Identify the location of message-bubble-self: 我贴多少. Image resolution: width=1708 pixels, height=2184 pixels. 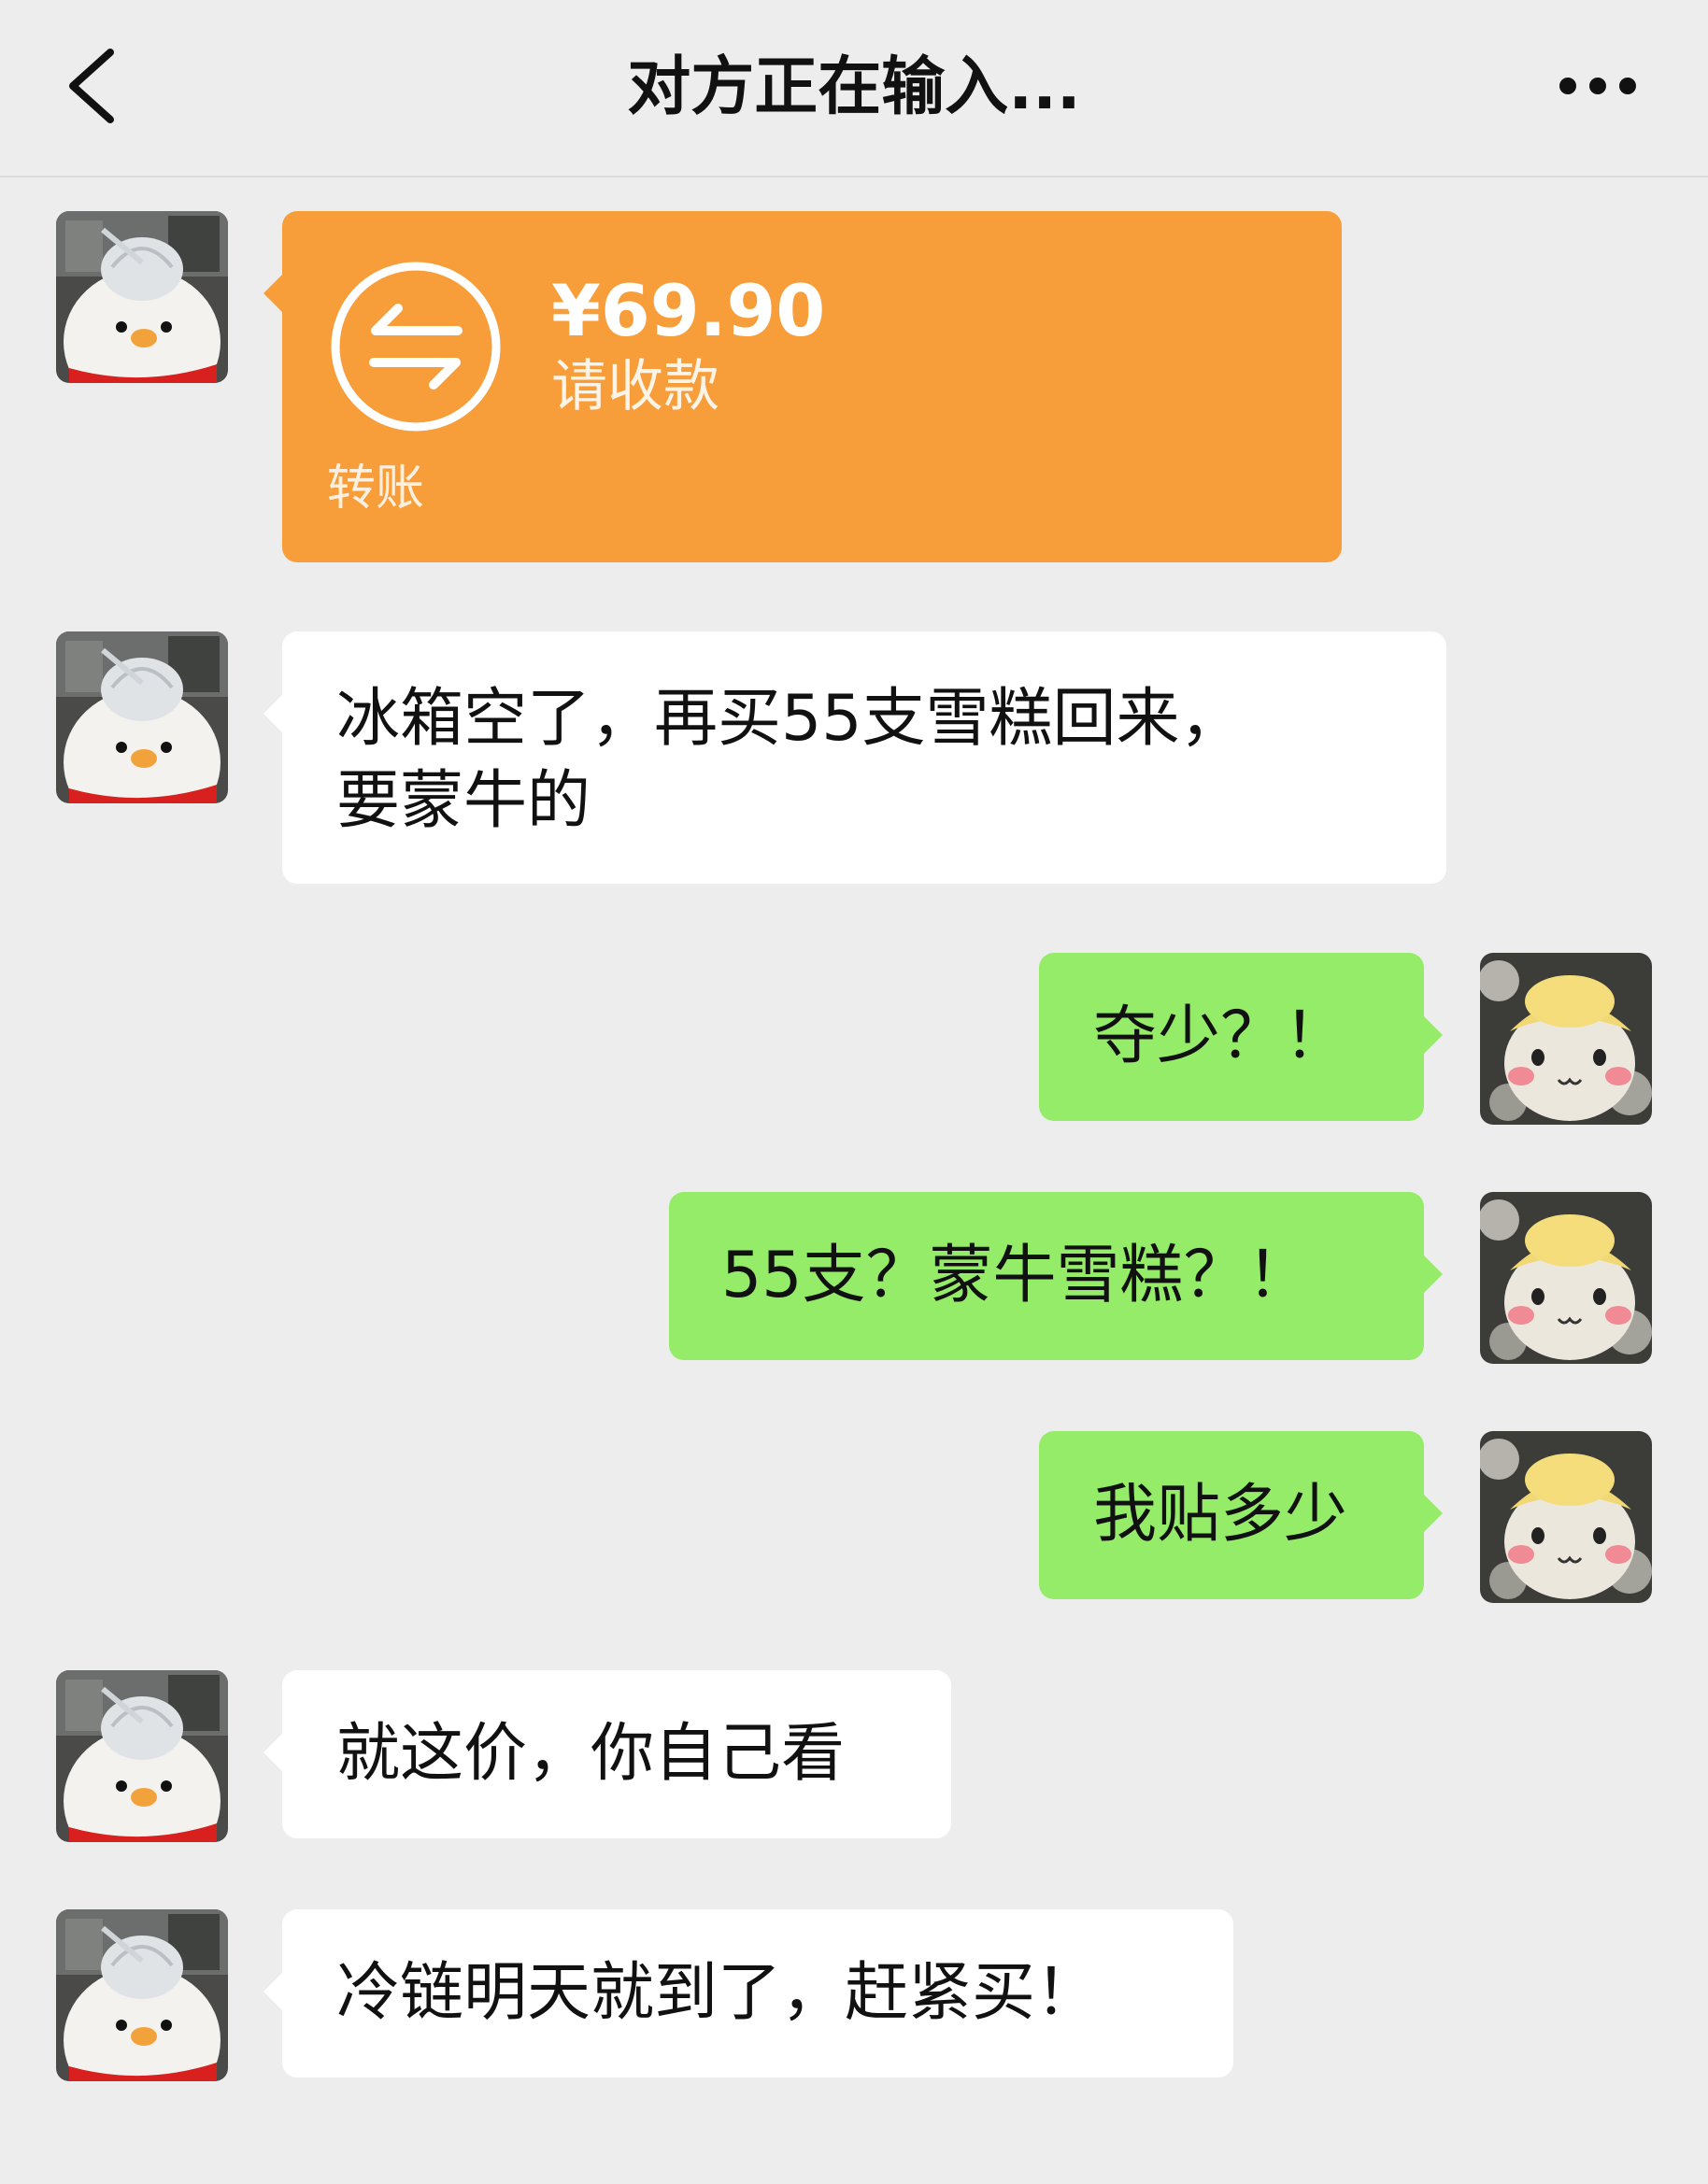
(1241, 1515).